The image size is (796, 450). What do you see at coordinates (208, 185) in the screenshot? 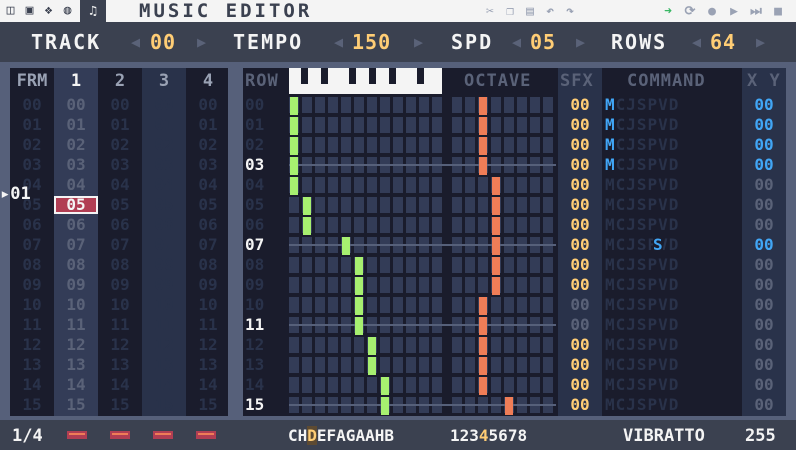
I see `frame-cell: 04` at bounding box center [208, 185].